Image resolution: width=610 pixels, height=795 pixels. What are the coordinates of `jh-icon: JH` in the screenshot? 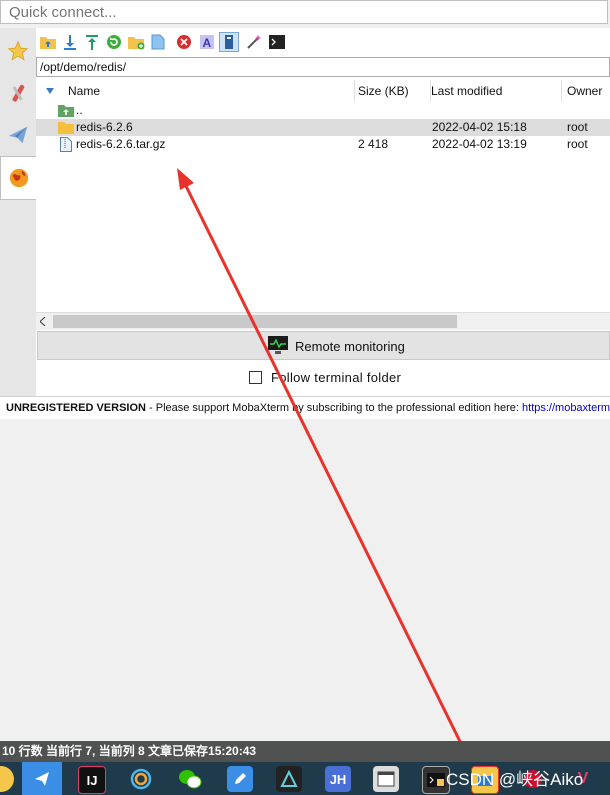 It's located at (338, 779).